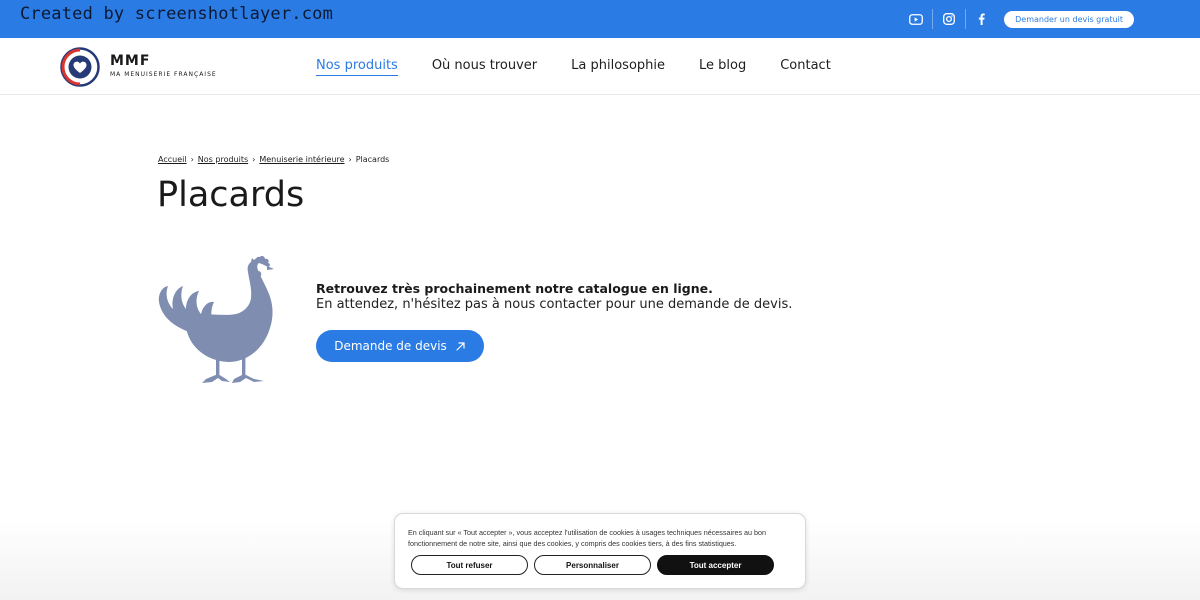 The image size is (1200, 600). I want to click on mmf-logo-icon, so click(80, 67).